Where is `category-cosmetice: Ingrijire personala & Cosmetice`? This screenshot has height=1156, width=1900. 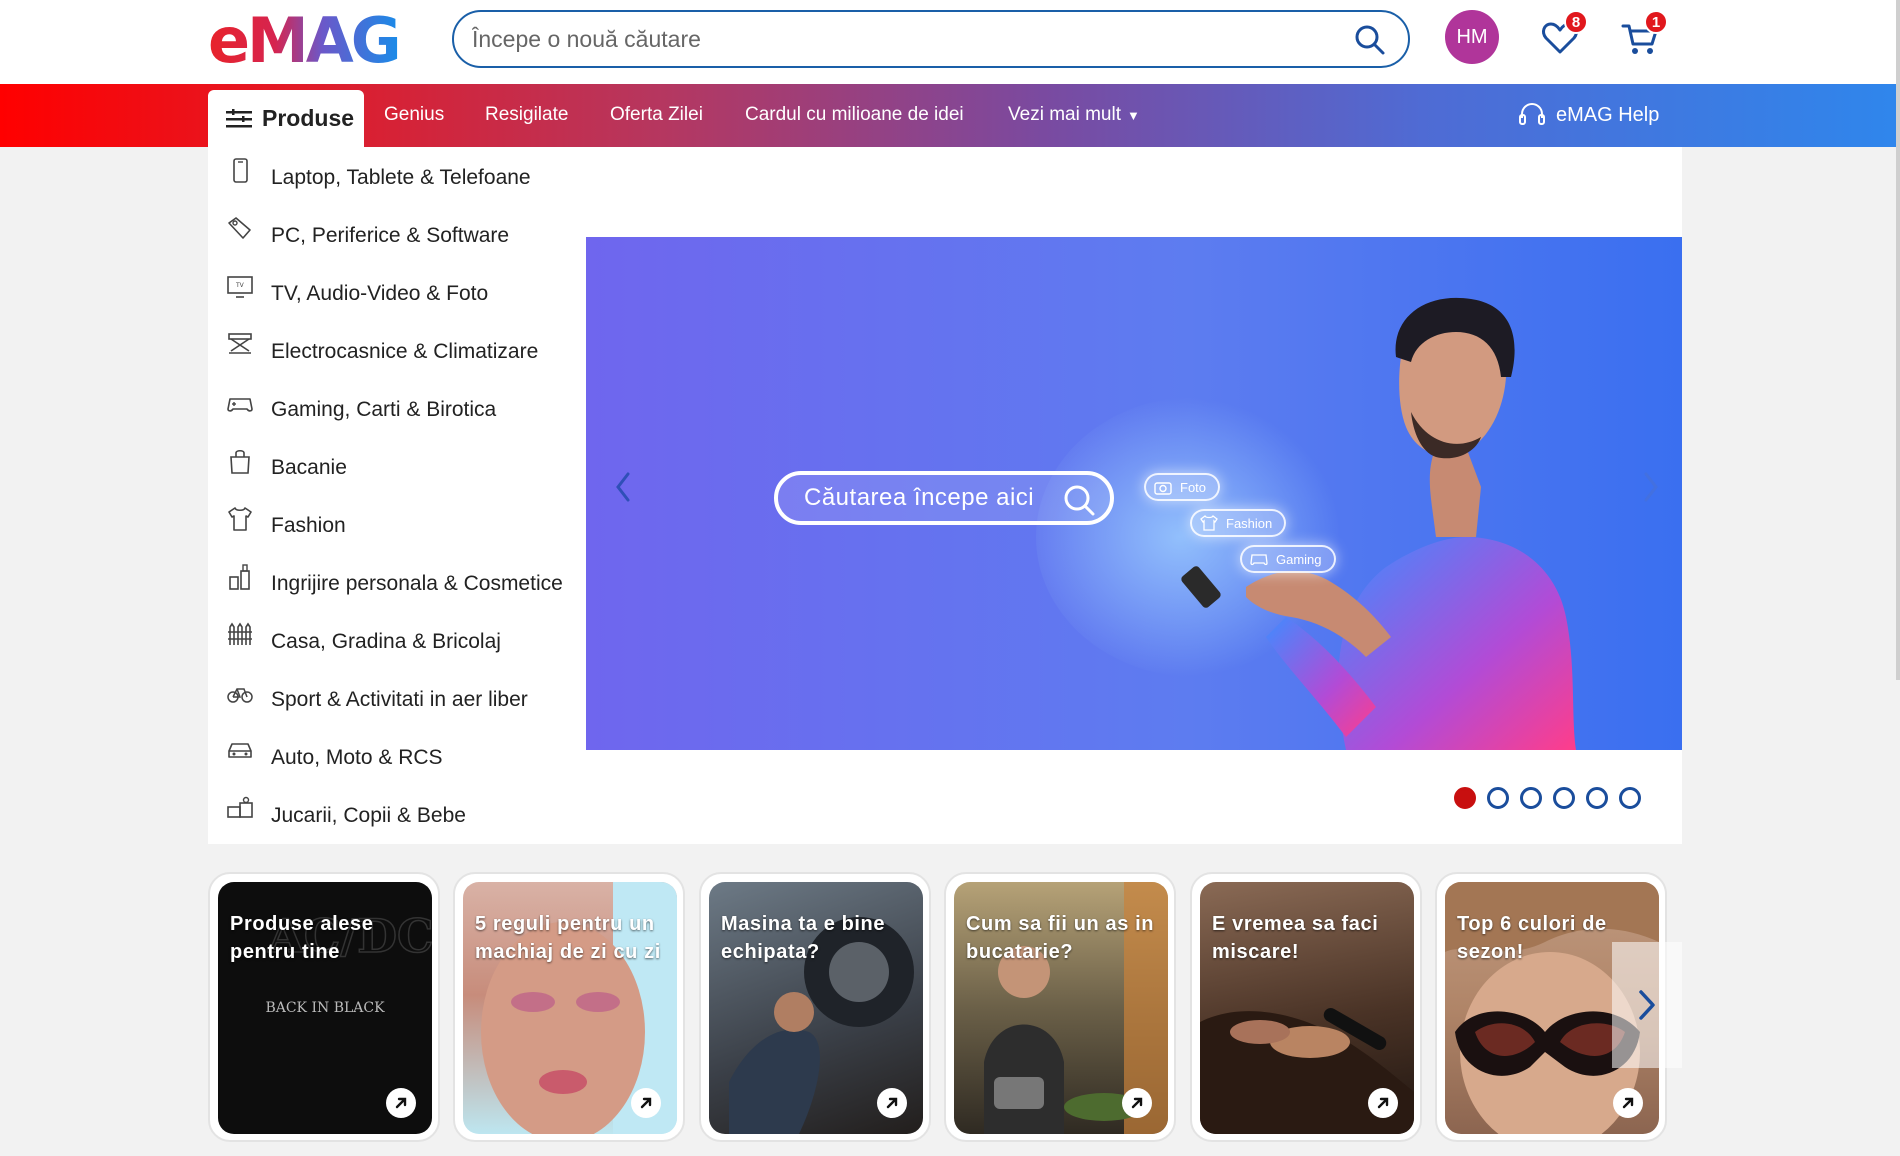 category-cosmetice: Ingrijire personala & Cosmetice is located at coordinates (397, 582).